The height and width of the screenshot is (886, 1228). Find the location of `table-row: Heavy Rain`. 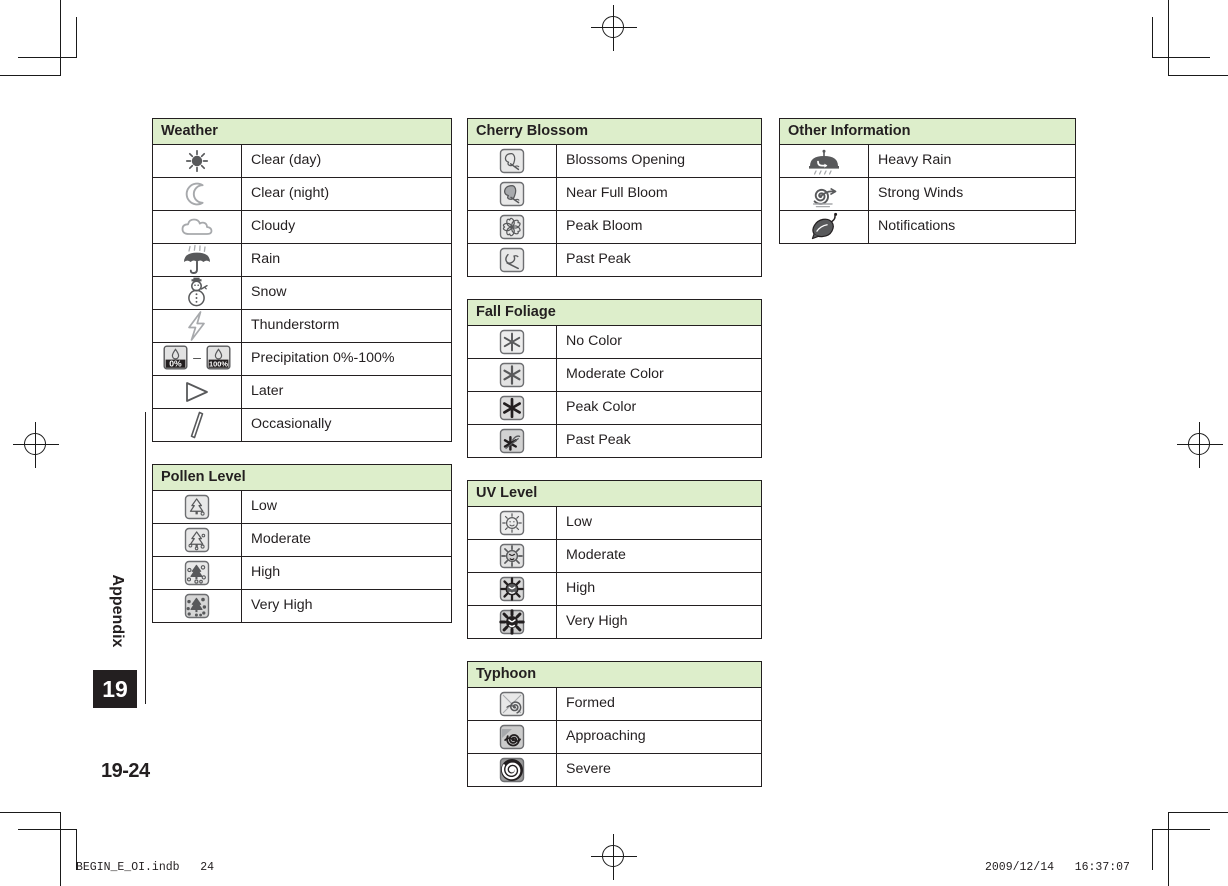

table-row: Heavy Rain is located at coordinates (927, 161).